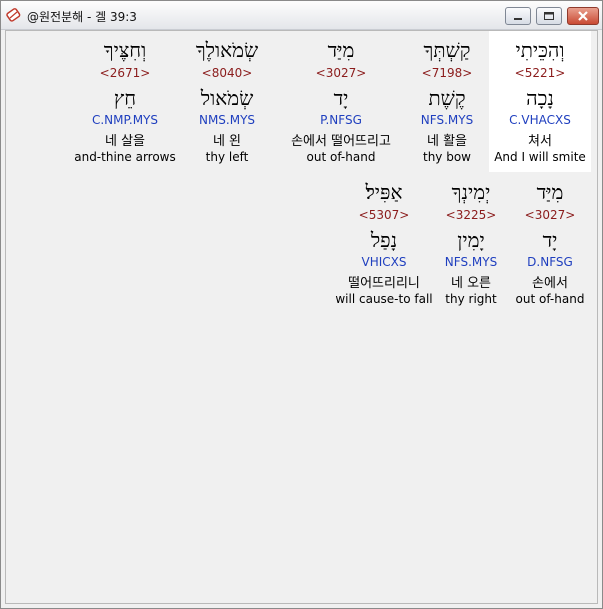 Image resolution: width=603 pixels, height=609 pixels. Describe the element at coordinates (447, 73) in the screenshot. I see `strong-number: <7198>` at that location.